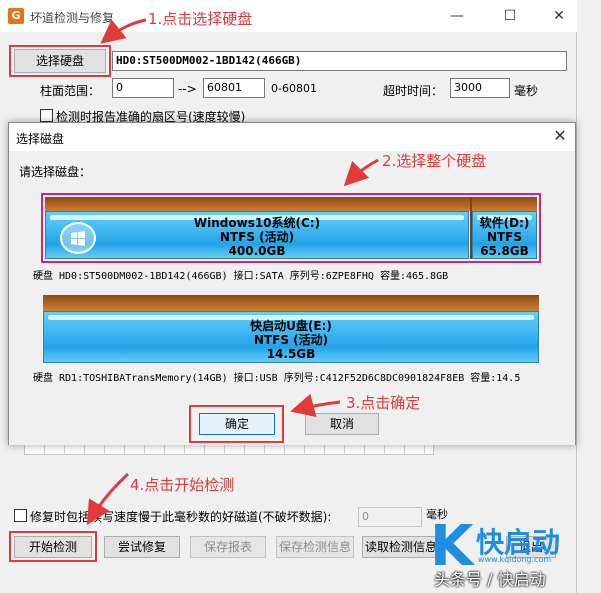  I want to click on annotation-4: 4.点击开始检测, so click(182, 485).